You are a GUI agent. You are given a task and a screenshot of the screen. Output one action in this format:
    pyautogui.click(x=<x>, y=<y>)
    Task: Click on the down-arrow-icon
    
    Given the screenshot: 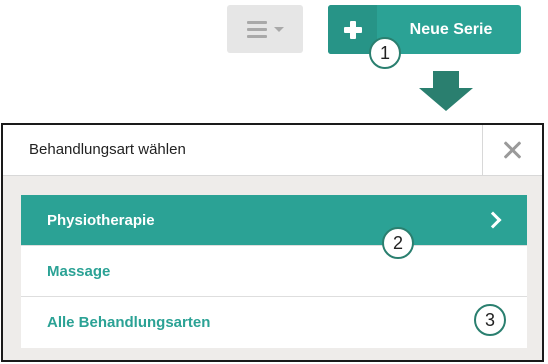 What is the action you would take?
    pyautogui.click(x=446, y=91)
    